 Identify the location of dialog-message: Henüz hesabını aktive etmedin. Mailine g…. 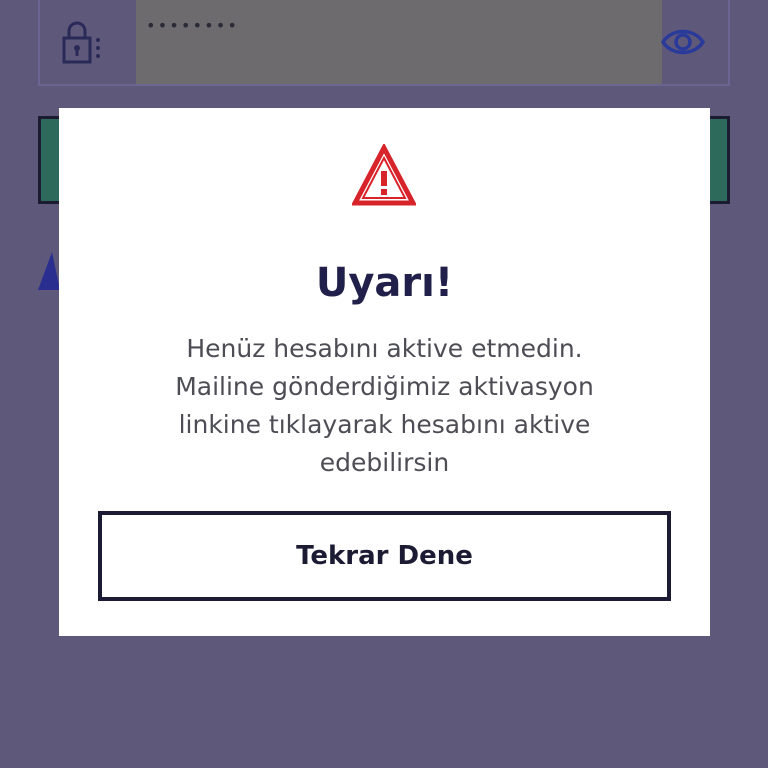
(384, 405).